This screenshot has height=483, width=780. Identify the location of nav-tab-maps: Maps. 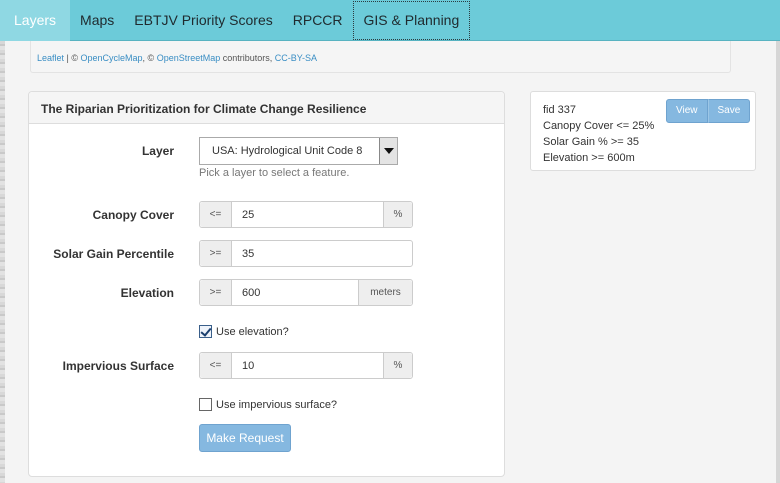
(97, 20).